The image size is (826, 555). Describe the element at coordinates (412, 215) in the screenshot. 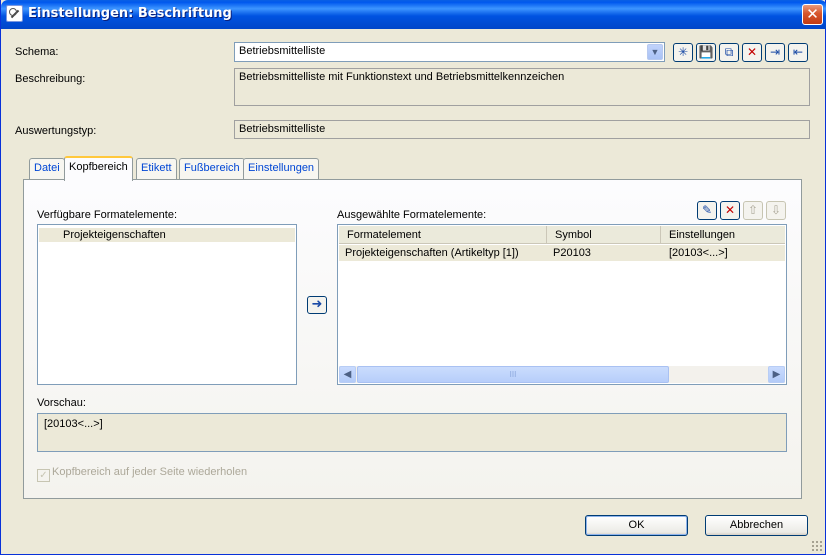

I see `selected-label: Ausgewählte Formatelemente:` at that location.